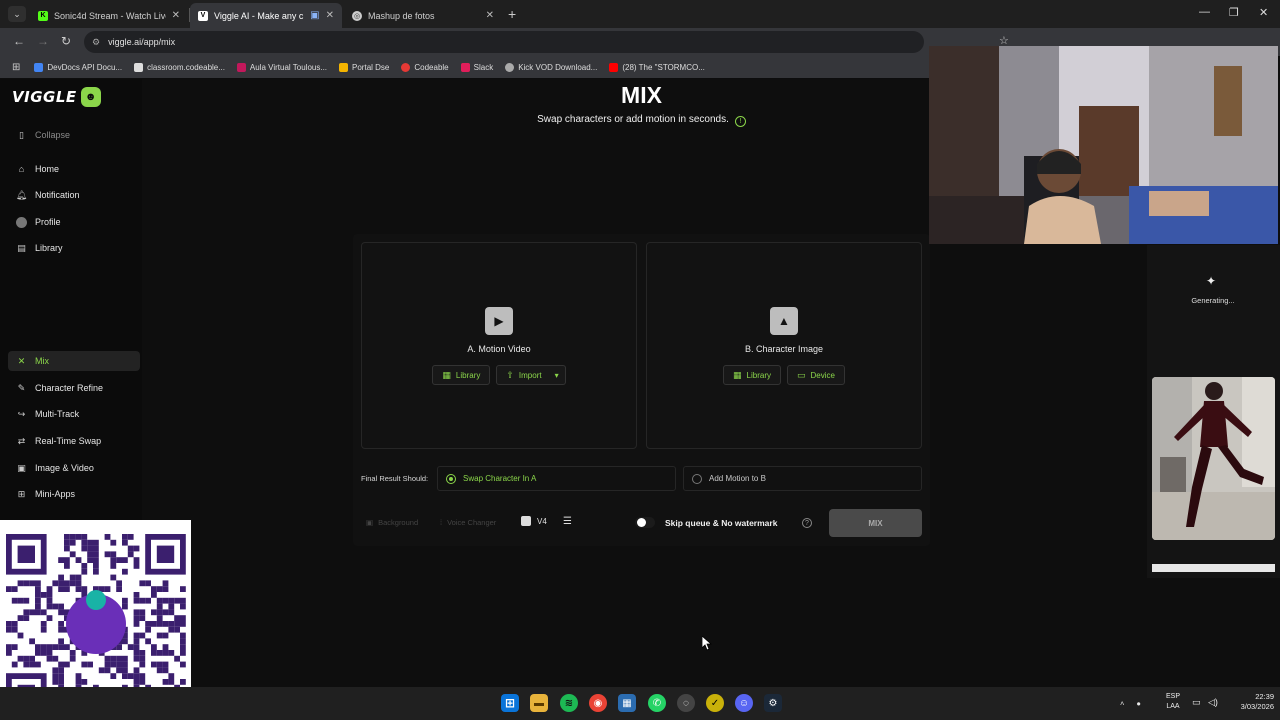  Describe the element at coordinates (43, 15) in the screenshot. I see `kick-icon: K` at that location.